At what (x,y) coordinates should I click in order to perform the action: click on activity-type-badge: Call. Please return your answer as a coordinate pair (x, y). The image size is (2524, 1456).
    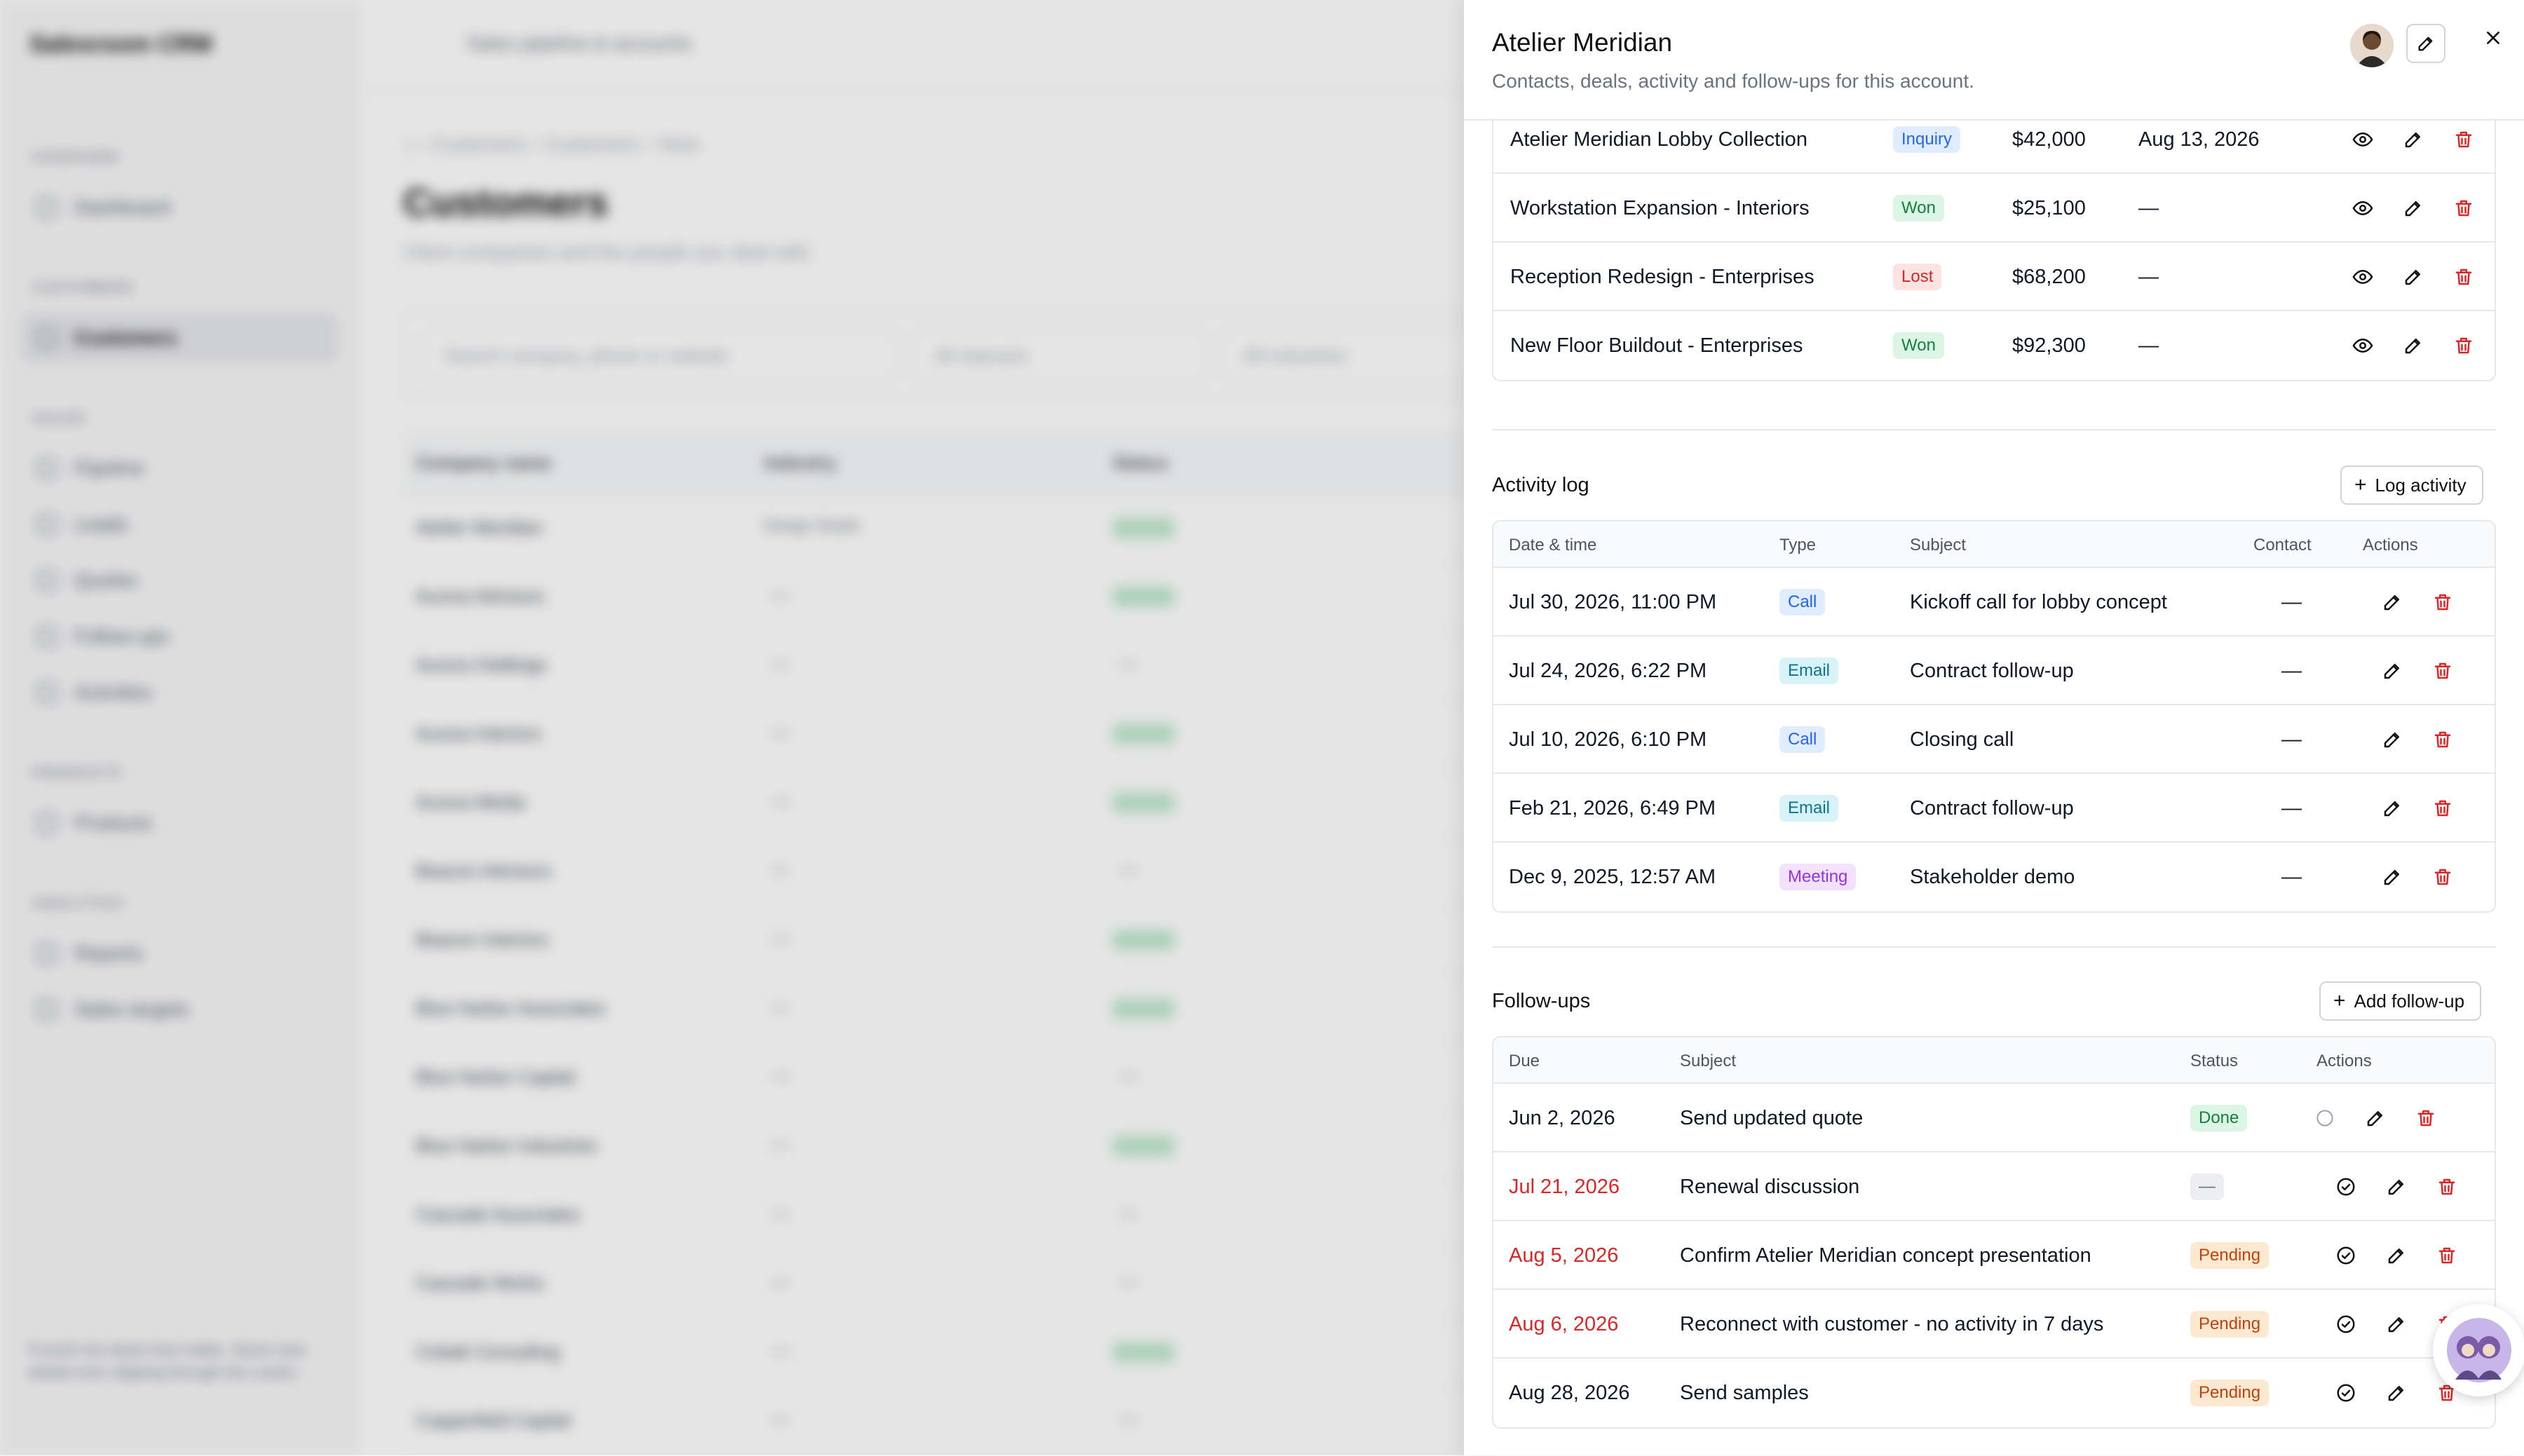
    Looking at the image, I should click on (1803, 602).